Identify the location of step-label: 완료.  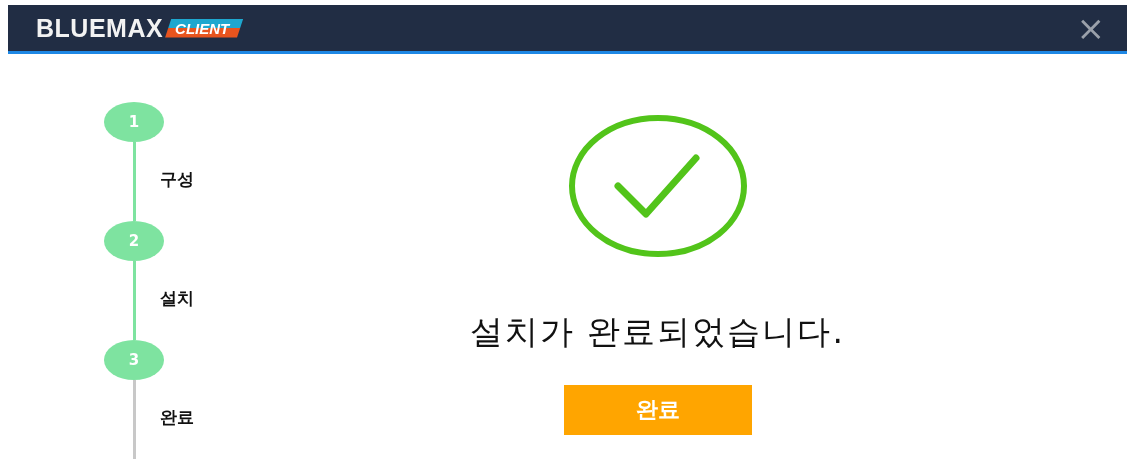
(176, 417).